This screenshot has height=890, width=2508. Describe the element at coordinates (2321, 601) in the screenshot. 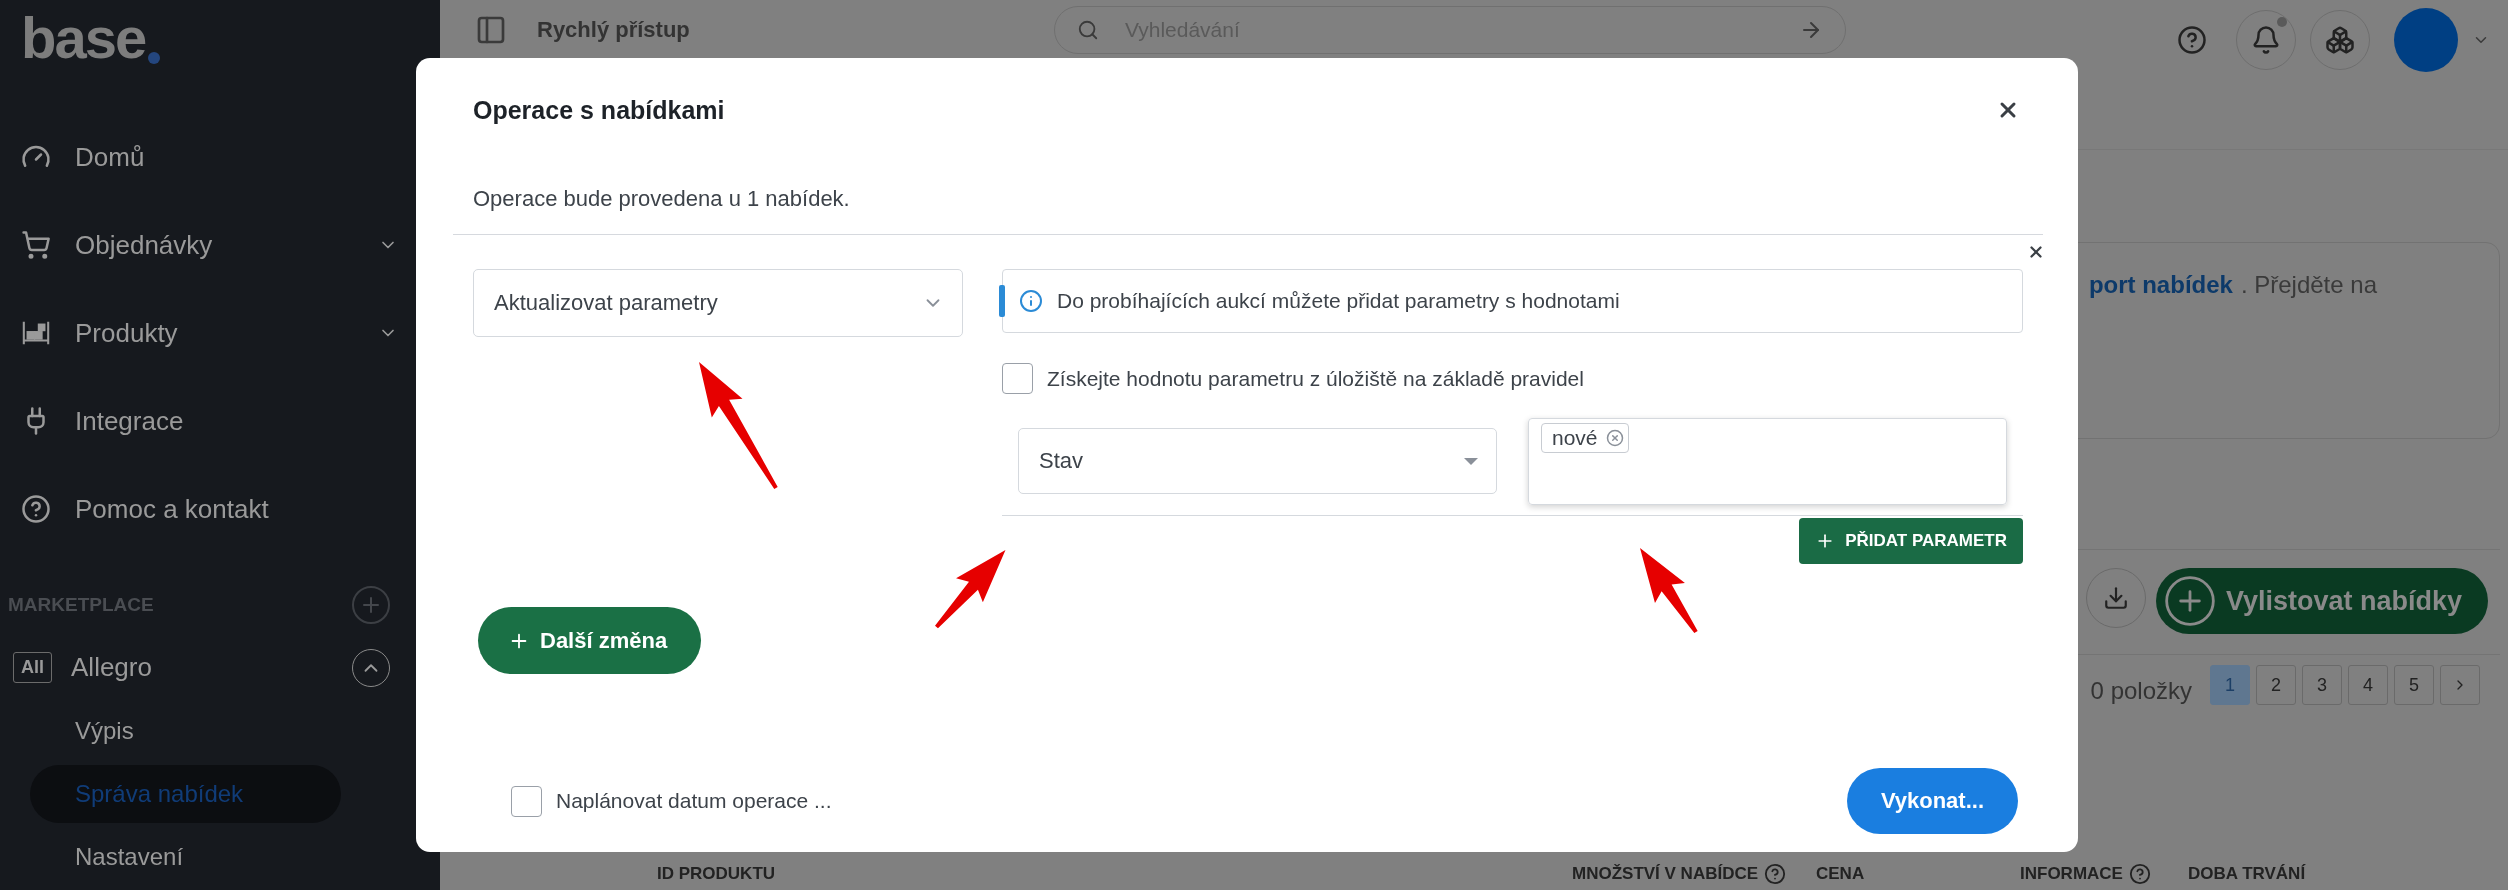

I see `list-offers-button: Vylistovat nabídky` at that location.